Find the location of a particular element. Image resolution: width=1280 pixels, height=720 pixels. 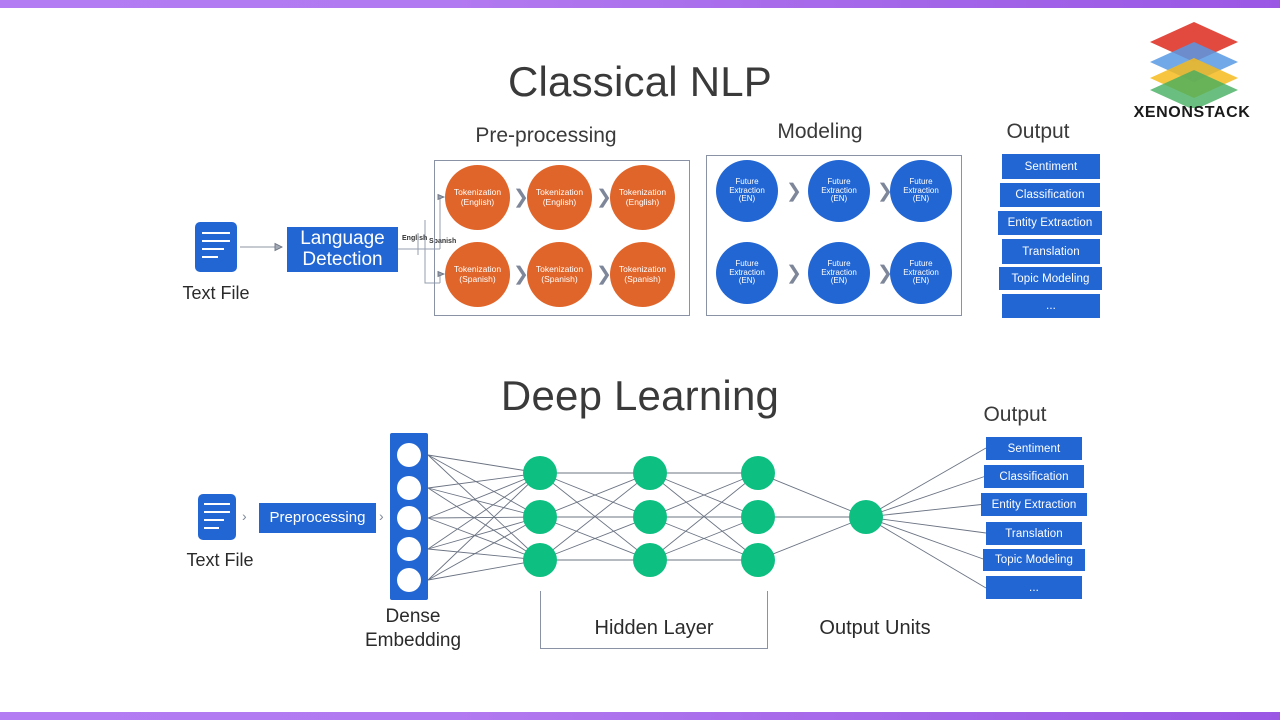

classical-text-file-icon is located at coordinates (216, 247).